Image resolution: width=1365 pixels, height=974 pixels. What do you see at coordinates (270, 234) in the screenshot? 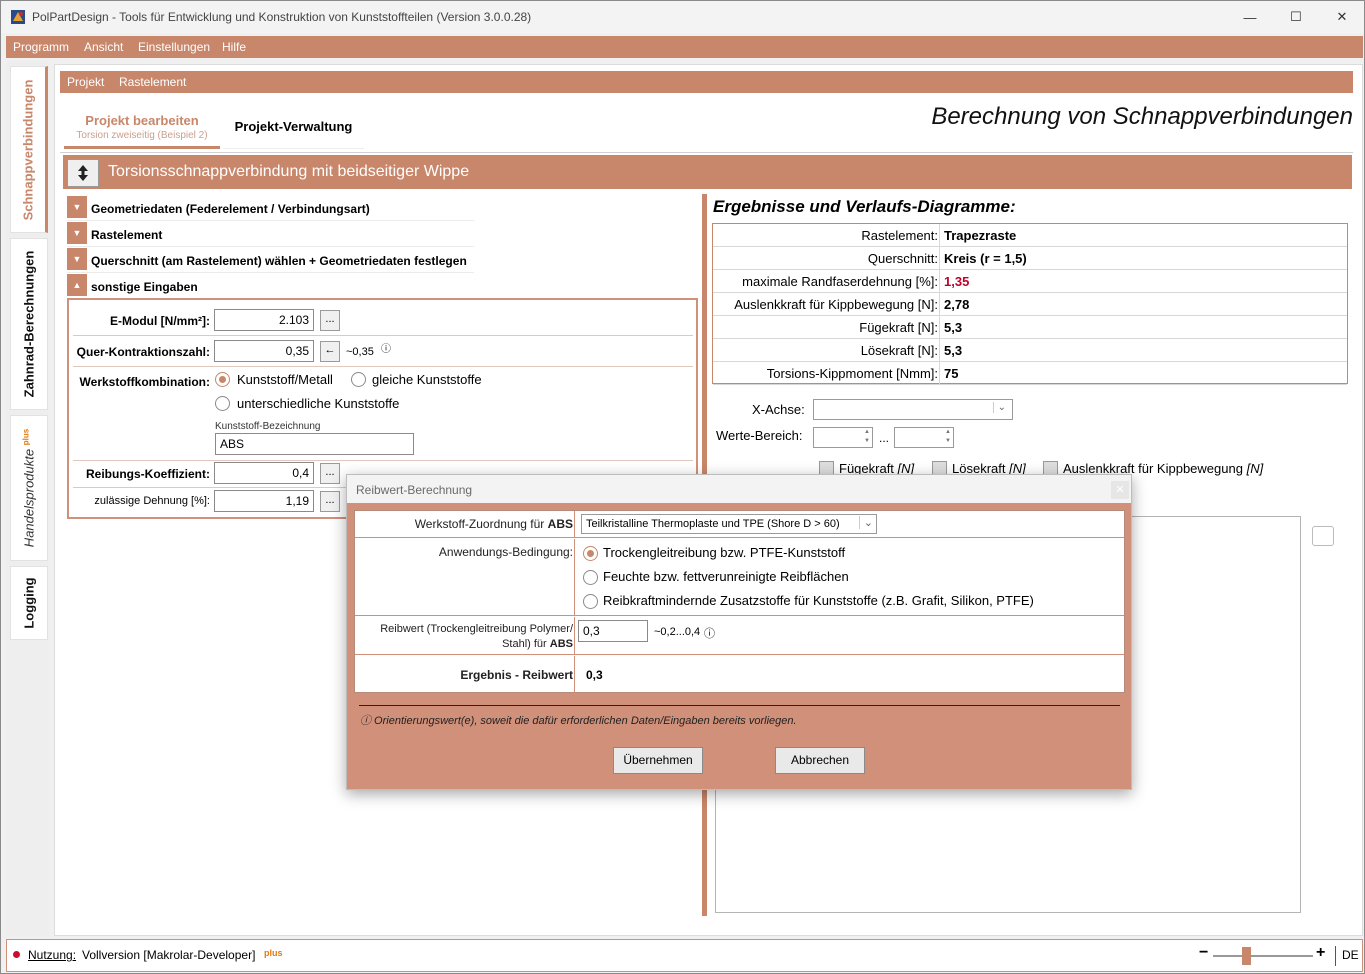
I see `section-rastelement: ▼ Rastelement` at bounding box center [270, 234].